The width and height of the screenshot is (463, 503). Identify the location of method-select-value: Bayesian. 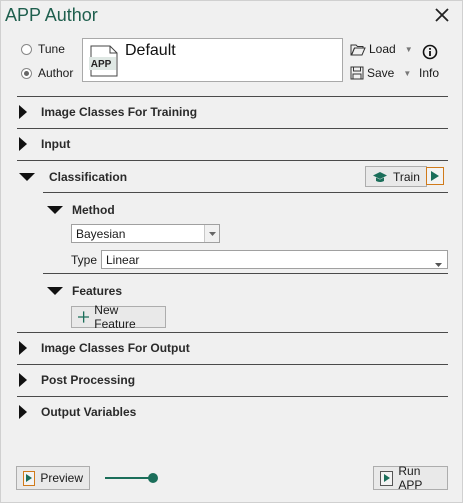
(101, 234).